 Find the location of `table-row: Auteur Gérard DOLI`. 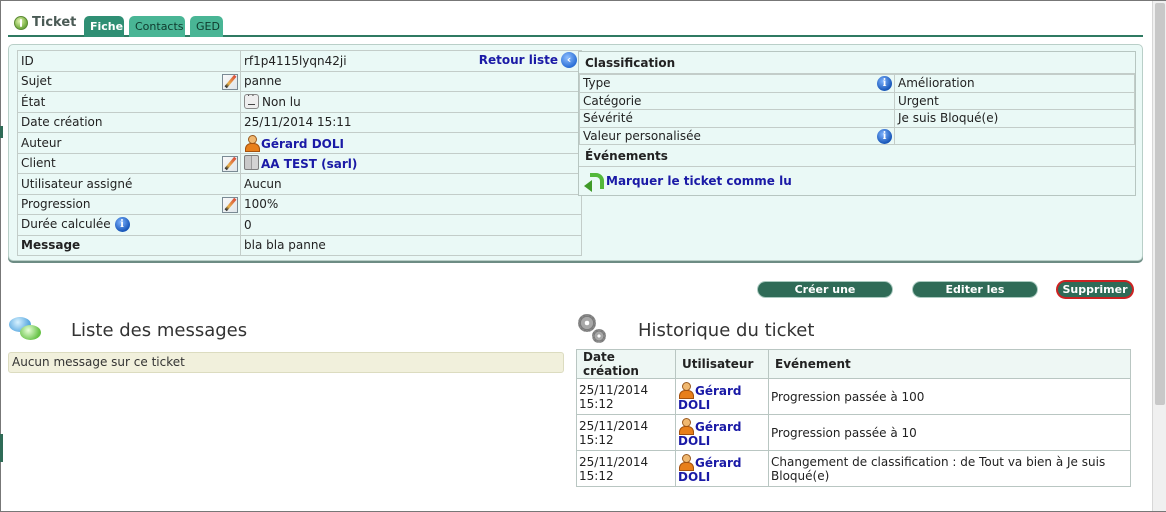

table-row: Auteur Gérard DOLI is located at coordinates (299, 143).